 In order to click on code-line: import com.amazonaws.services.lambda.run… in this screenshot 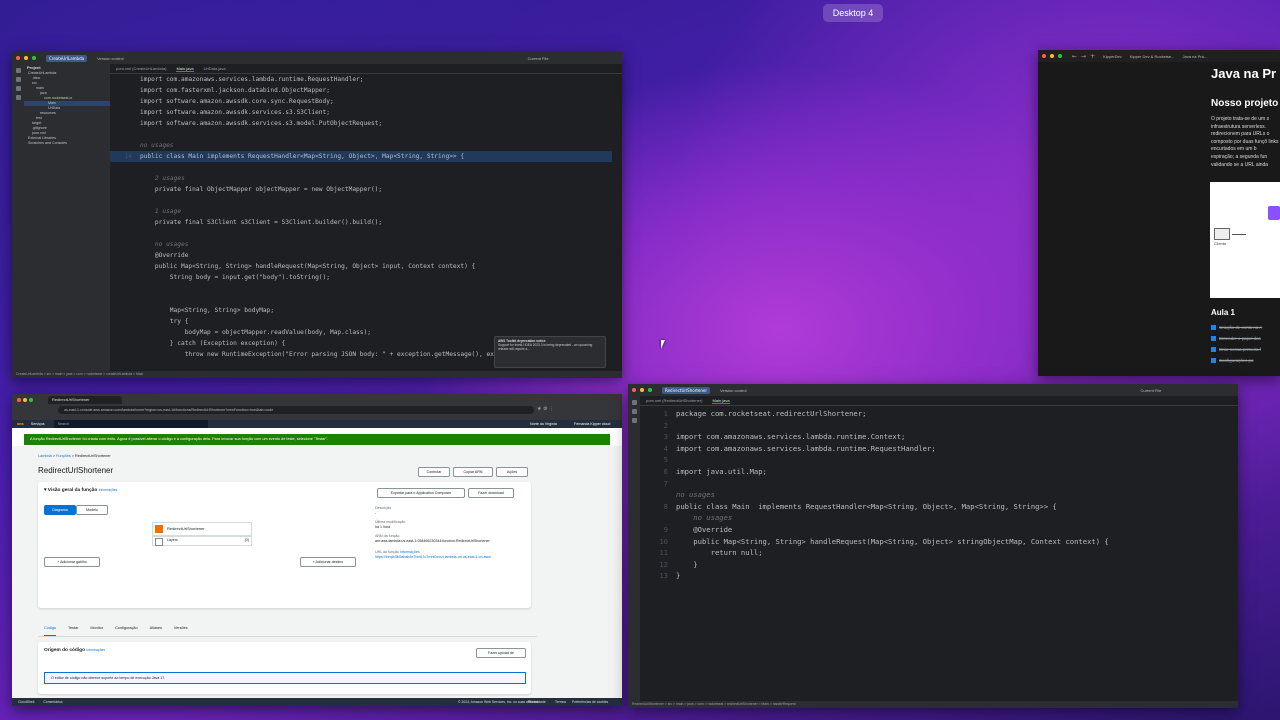, I will do `click(361, 79)`.